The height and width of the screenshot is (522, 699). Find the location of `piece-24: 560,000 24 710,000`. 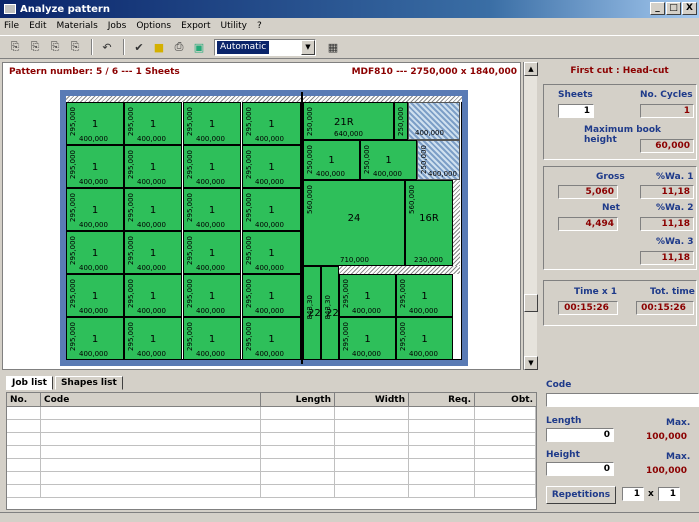

piece-24: 560,000 24 710,000 is located at coordinates (354, 223).